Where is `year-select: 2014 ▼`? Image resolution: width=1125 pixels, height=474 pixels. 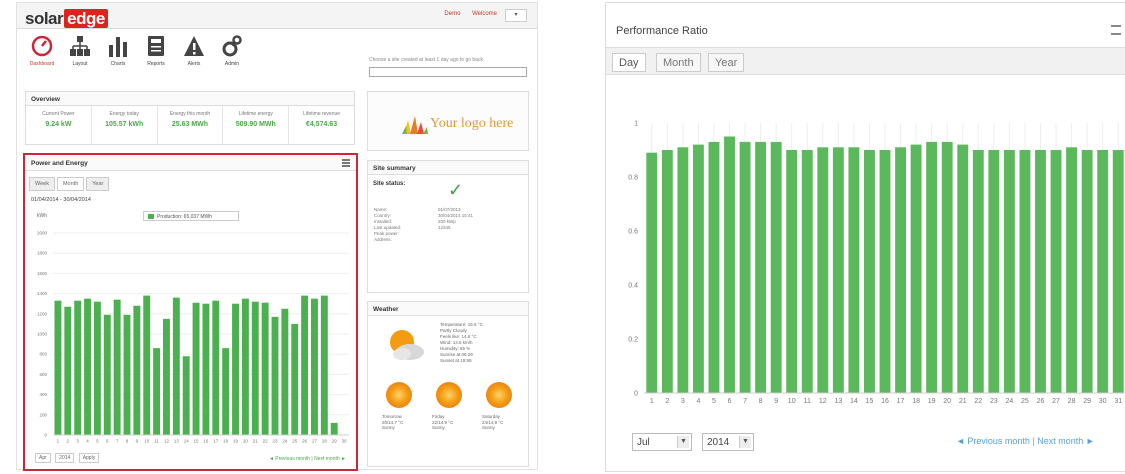 year-select: 2014 ▼ is located at coordinates (728, 442).